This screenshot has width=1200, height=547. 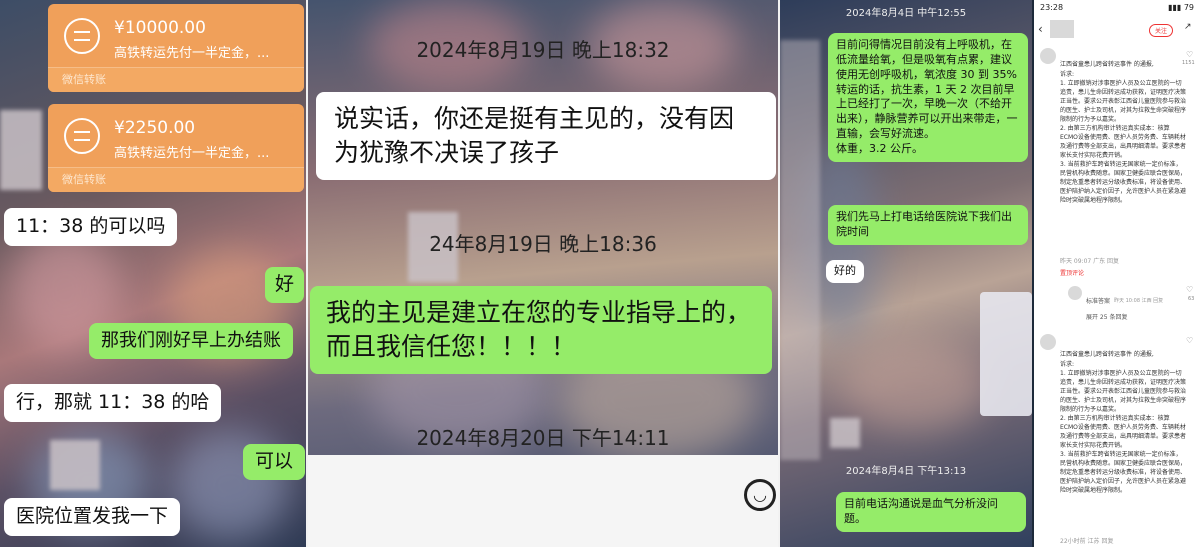 What do you see at coordinates (285, 285) in the screenshot?
I see `chat-message: 好` at bounding box center [285, 285].